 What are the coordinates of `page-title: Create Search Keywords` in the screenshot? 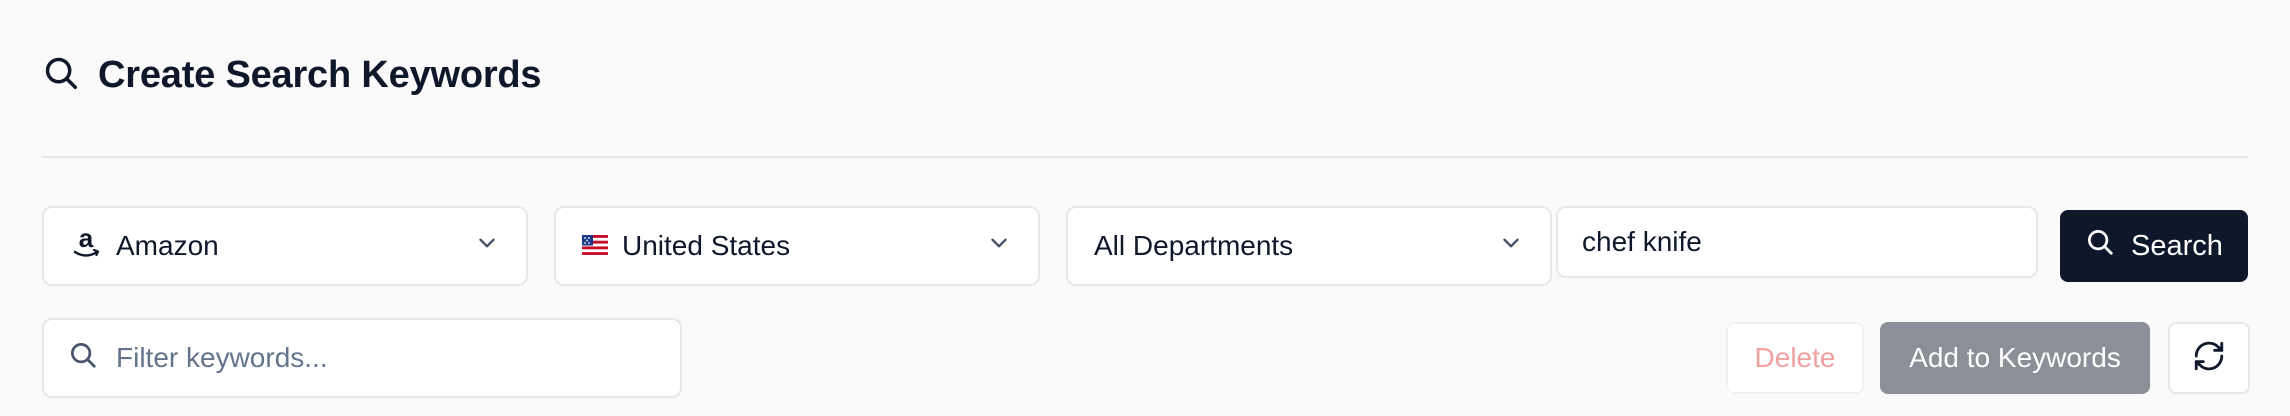 It's located at (320, 74).